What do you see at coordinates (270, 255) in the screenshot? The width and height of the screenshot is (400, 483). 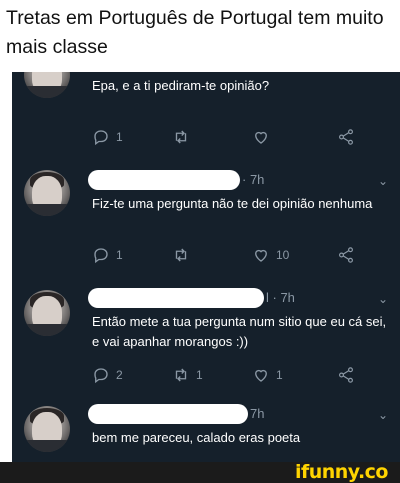 I see `like-button: 10` at bounding box center [270, 255].